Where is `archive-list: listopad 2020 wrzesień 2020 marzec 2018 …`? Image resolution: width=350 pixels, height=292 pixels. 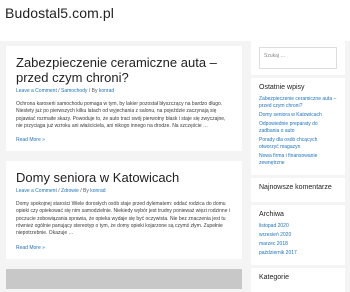
archive-list: listopad 2020 wrzesień 2020 marzec 2018 … is located at coordinates (298, 240).